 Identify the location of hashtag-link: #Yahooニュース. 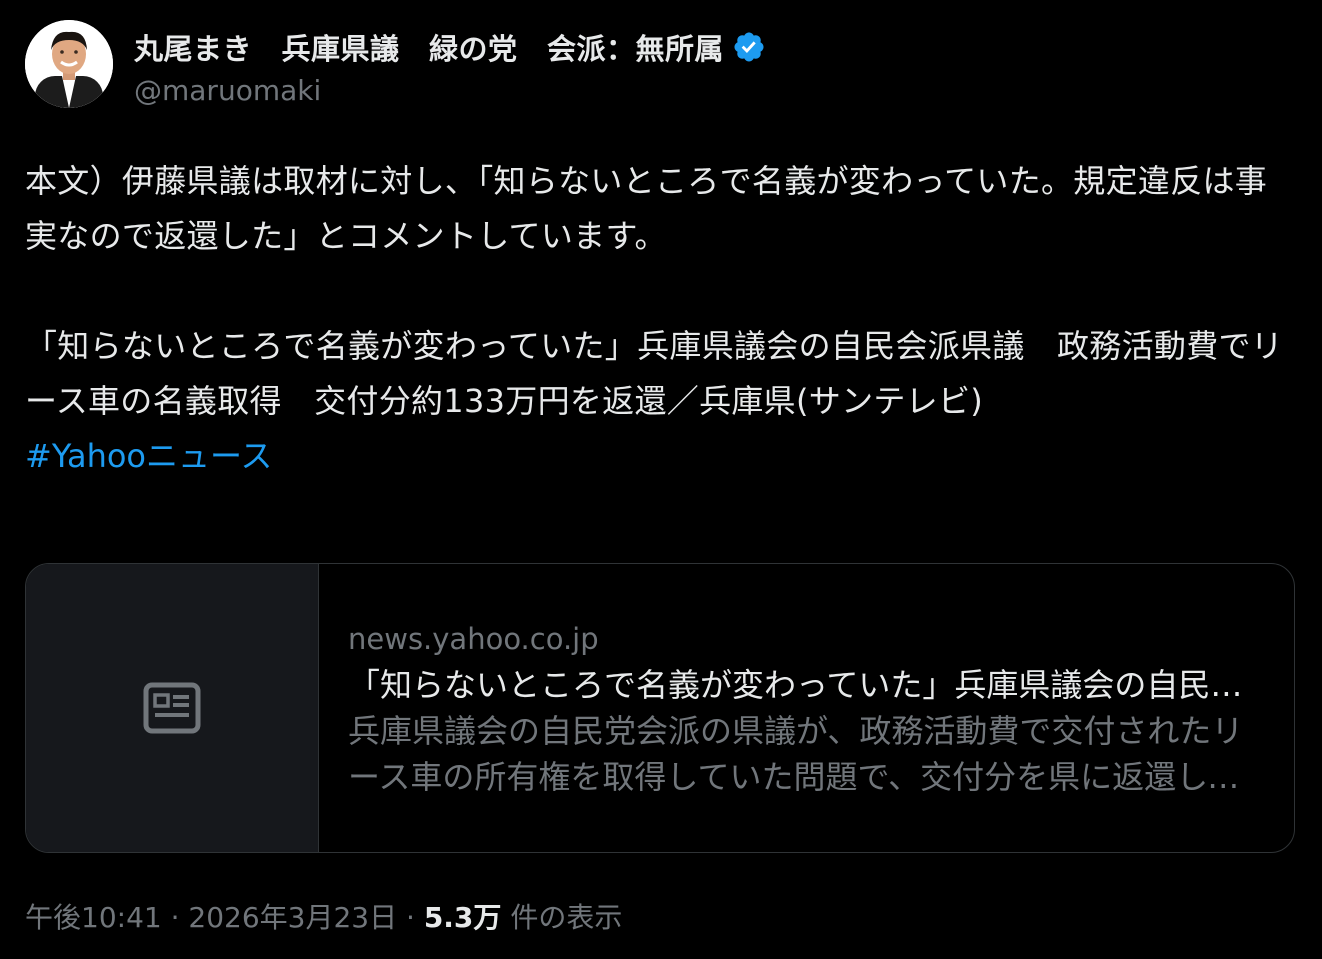
(148, 456).